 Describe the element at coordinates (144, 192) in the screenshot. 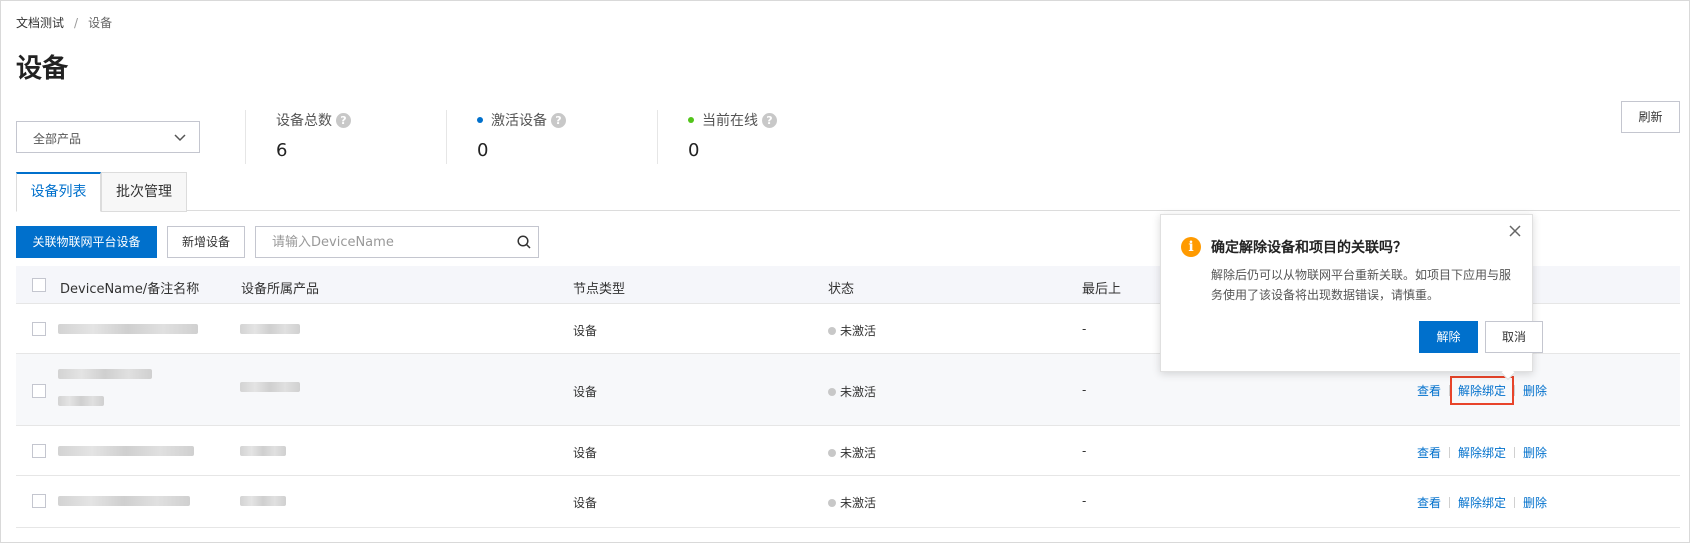

I see `tab-batch-management: 批次管理` at that location.